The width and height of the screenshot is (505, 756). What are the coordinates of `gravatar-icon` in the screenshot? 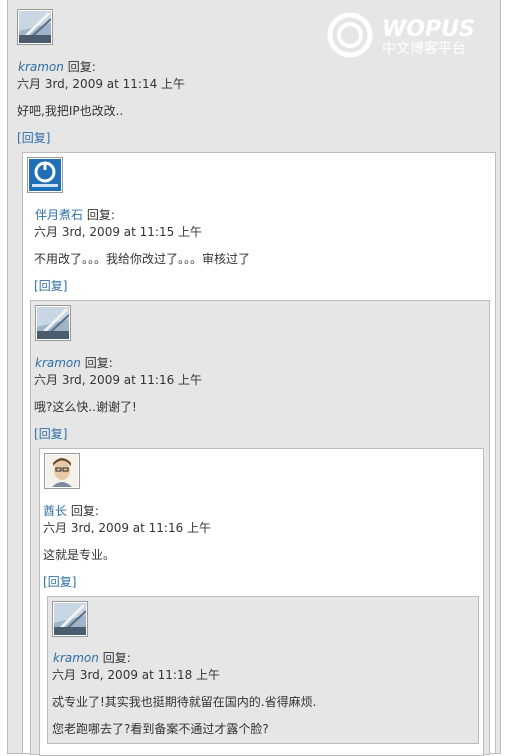 It's located at (45, 175).